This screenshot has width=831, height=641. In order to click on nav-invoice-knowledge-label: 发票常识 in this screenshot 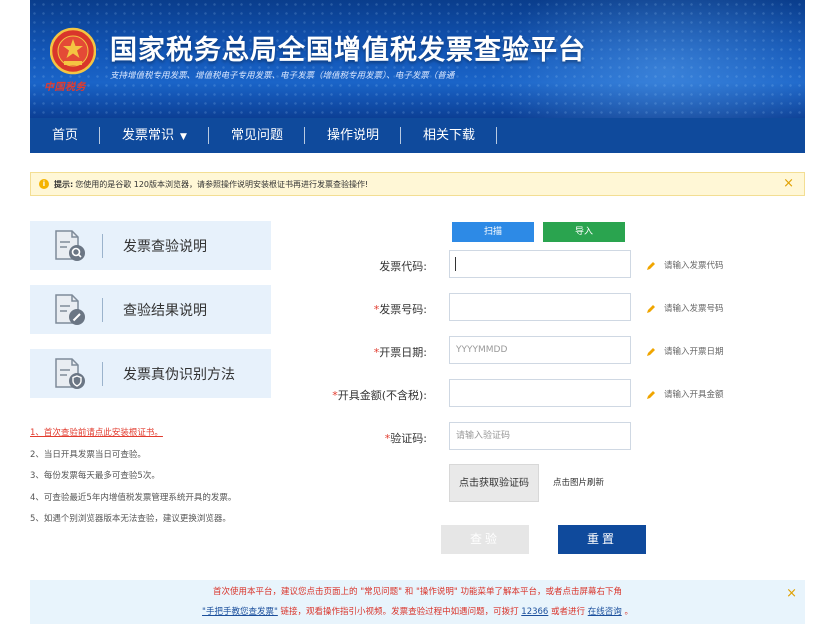, I will do `click(148, 135)`.